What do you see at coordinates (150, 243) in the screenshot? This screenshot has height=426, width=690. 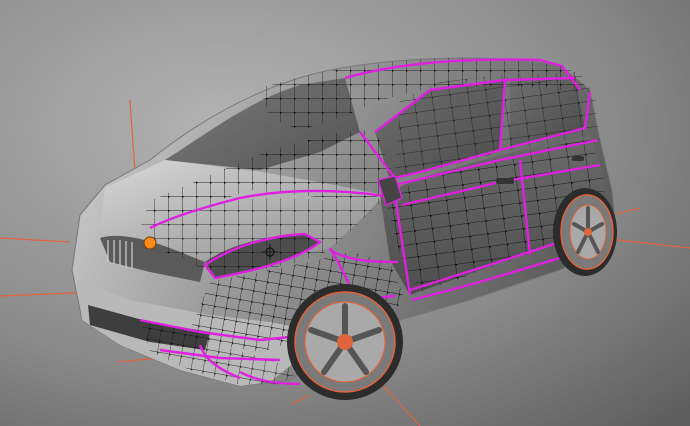 I see `active-vertex` at bounding box center [150, 243].